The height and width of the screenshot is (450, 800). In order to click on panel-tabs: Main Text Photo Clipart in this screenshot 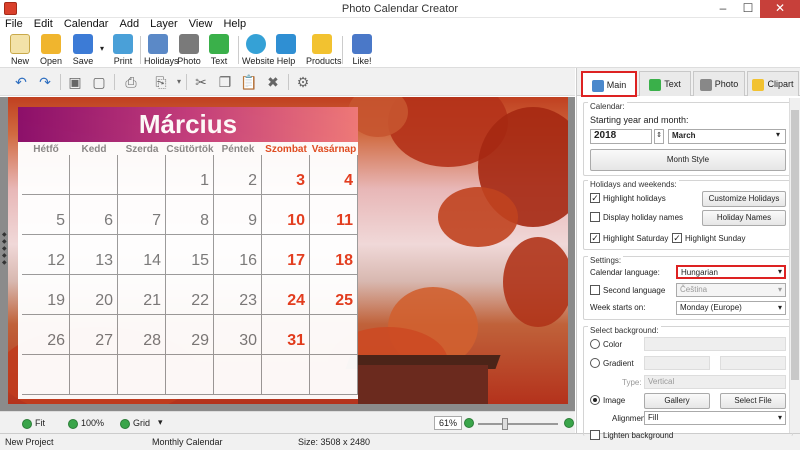, I will do `click(688, 82)`.